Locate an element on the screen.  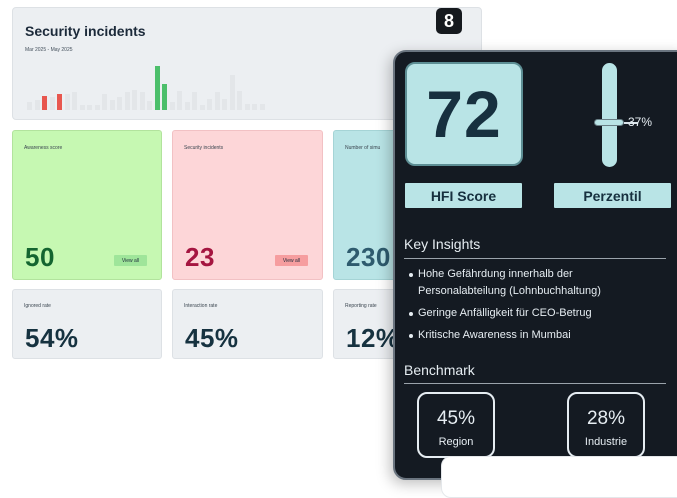
security-incidents-value: 23 is located at coordinates (200, 257).